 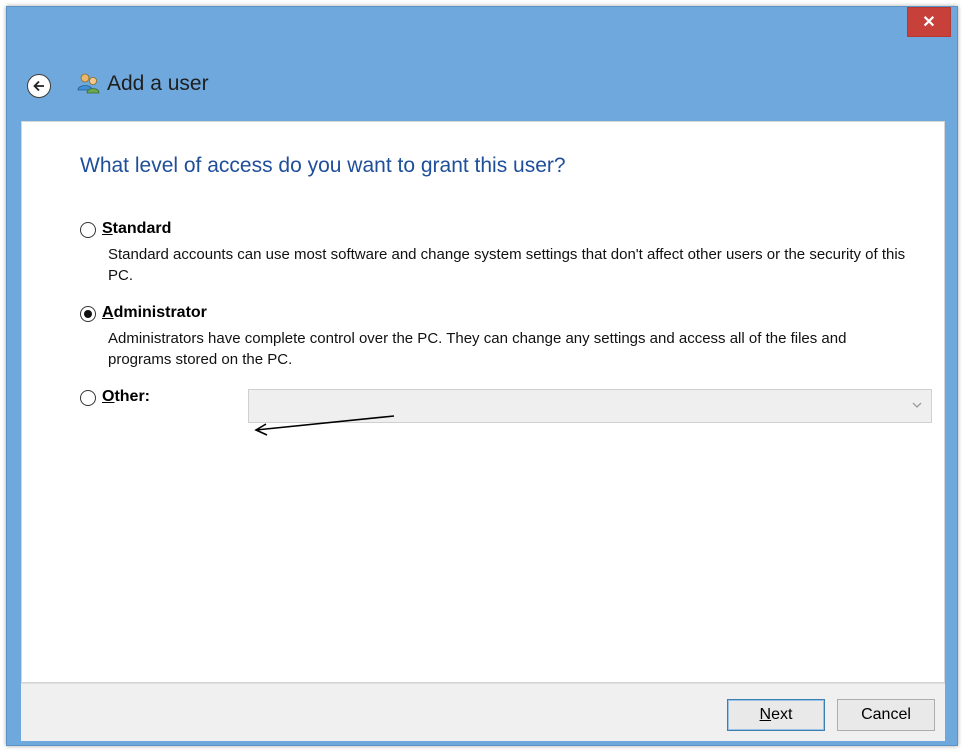 I want to click on next-button-label: Next, so click(x=776, y=714).